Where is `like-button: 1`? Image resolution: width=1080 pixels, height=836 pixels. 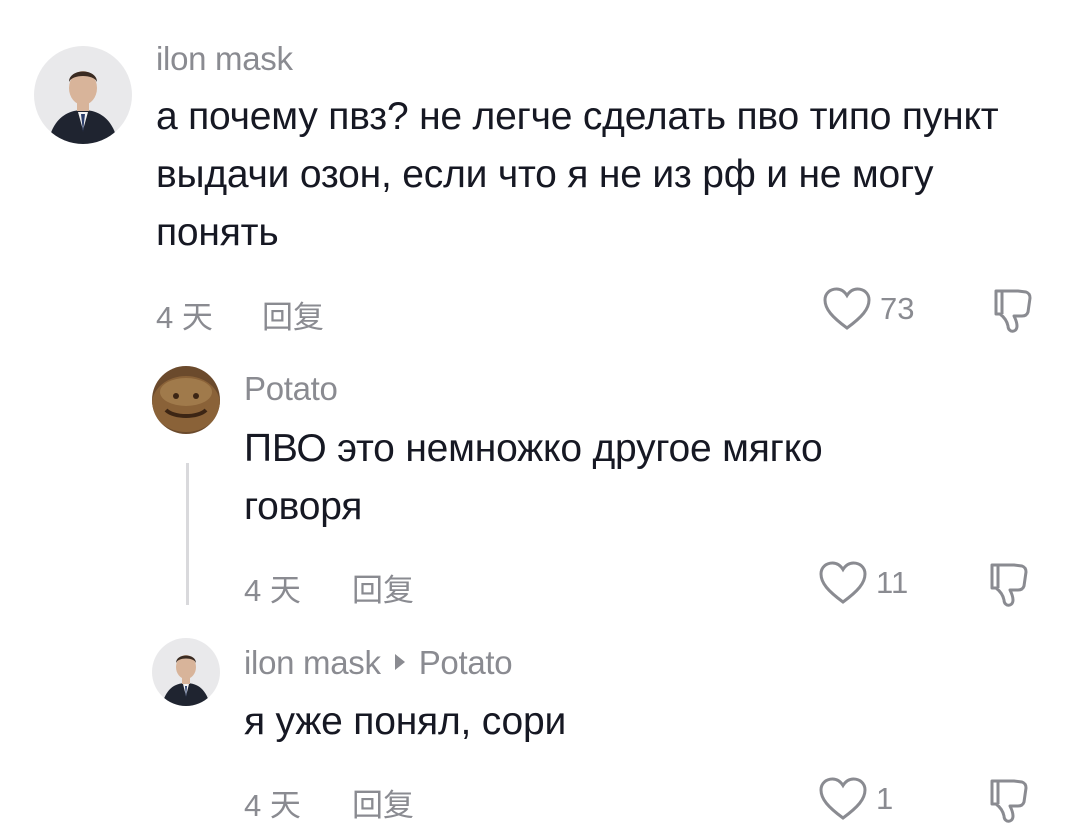
like-button: 1 is located at coordinates (855, 799).